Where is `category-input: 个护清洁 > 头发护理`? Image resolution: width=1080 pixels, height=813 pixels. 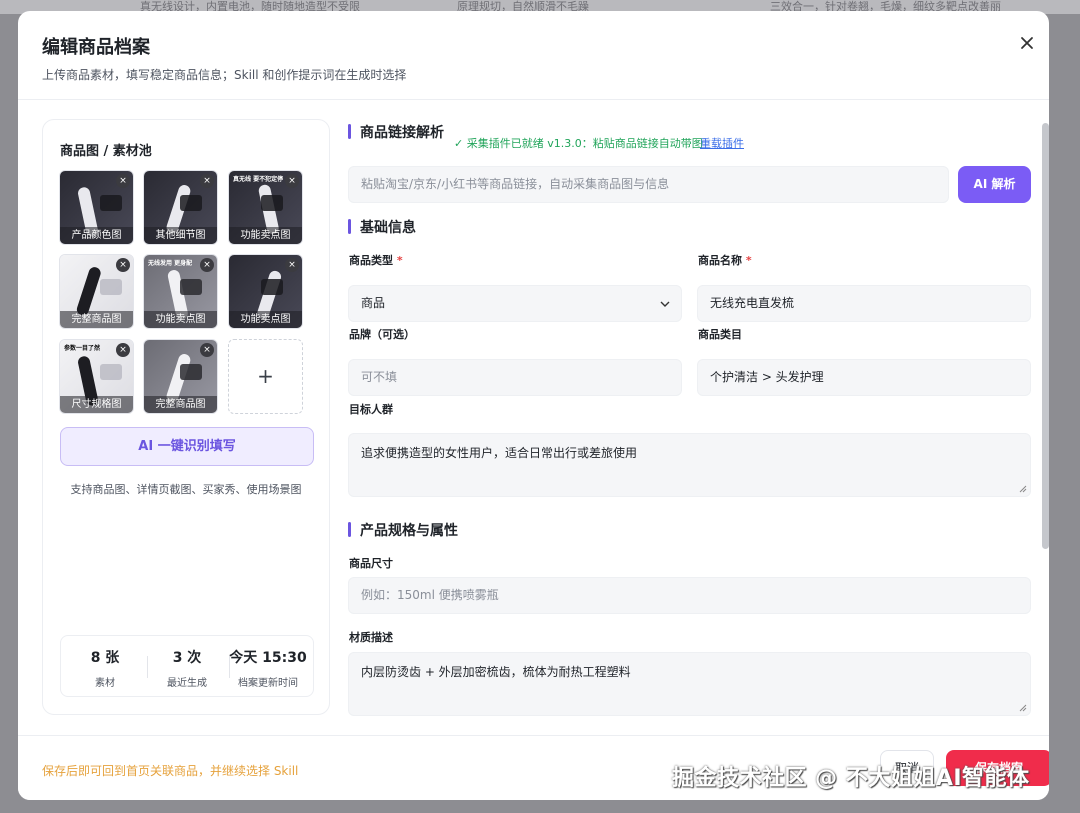 category-input: 个护清洁 > 头发护理 is located at coordinates (864, 377).